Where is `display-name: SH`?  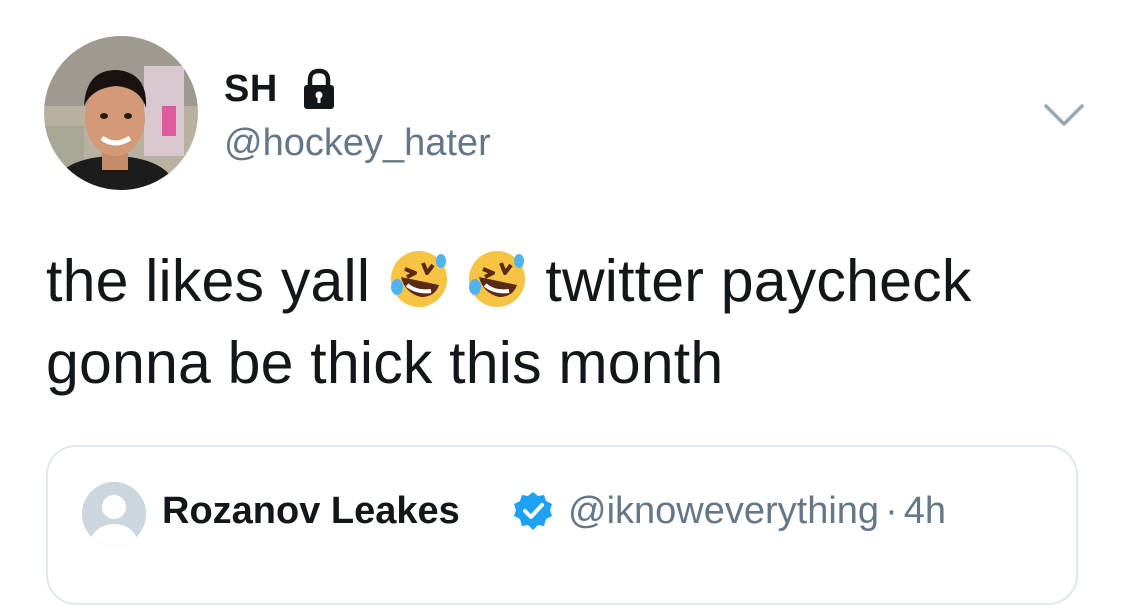 display-name: SH is located at coordinates (251, 89).